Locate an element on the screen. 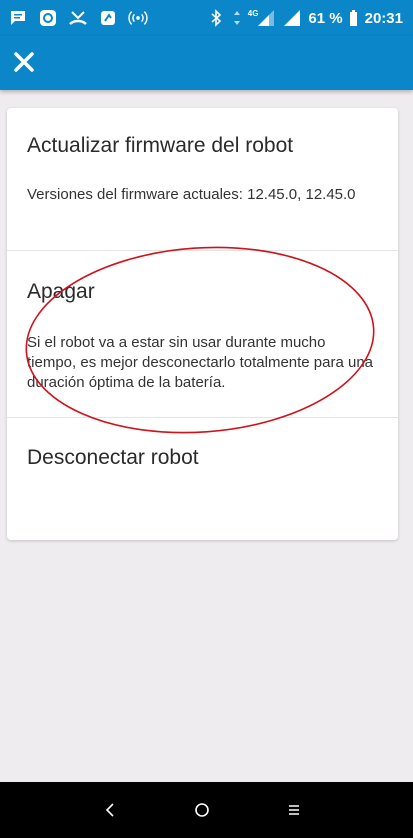  system-status: 4G 61 % 20:31 is located at coordinates (304, 18).